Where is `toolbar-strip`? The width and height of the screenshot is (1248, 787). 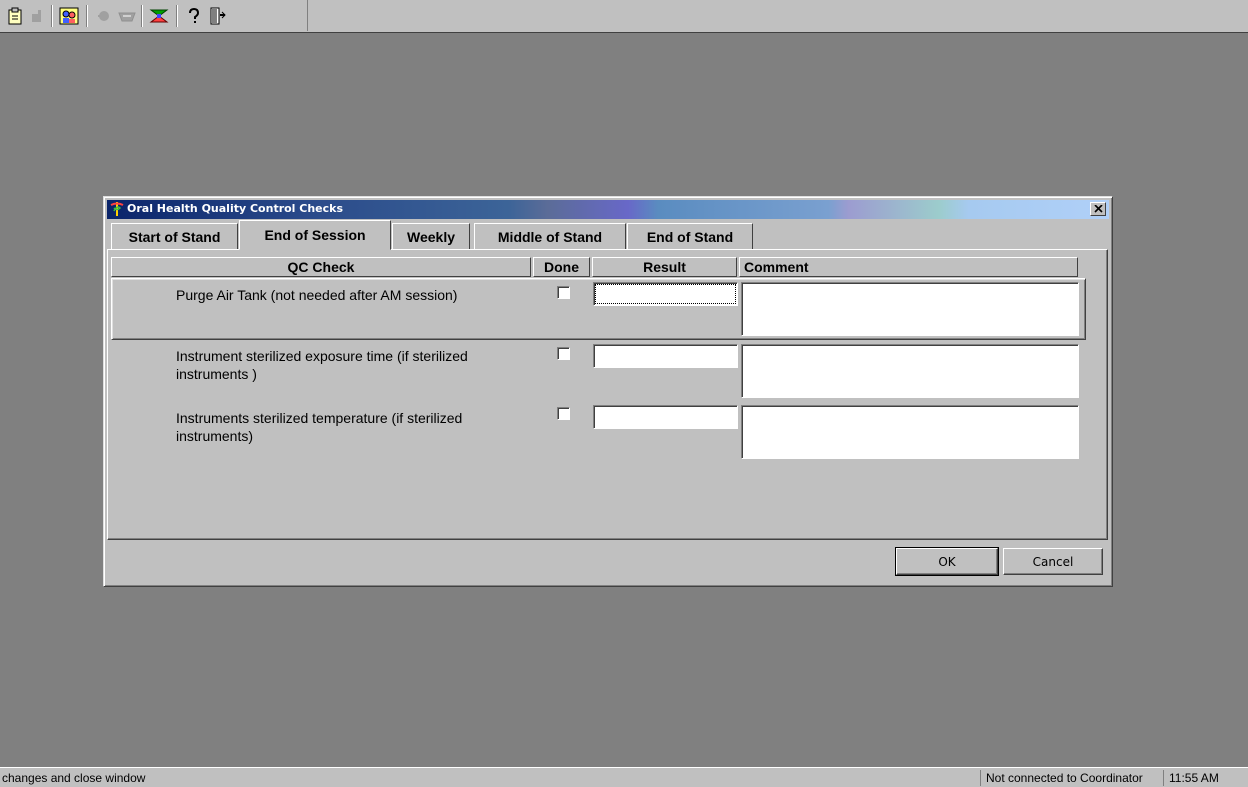
toolbar-strip is located at coordinates (154, 15).